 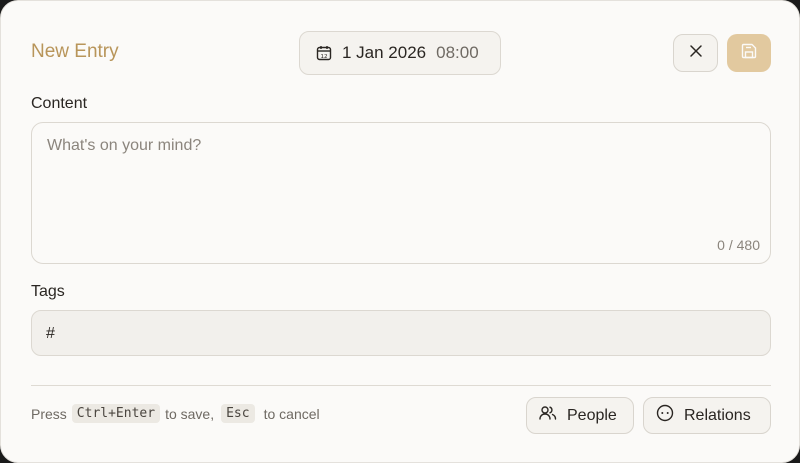 What do you see at coordinates (665, 415) in the screenshot?
I see `relations-icon` at bounding box center [665, 415].